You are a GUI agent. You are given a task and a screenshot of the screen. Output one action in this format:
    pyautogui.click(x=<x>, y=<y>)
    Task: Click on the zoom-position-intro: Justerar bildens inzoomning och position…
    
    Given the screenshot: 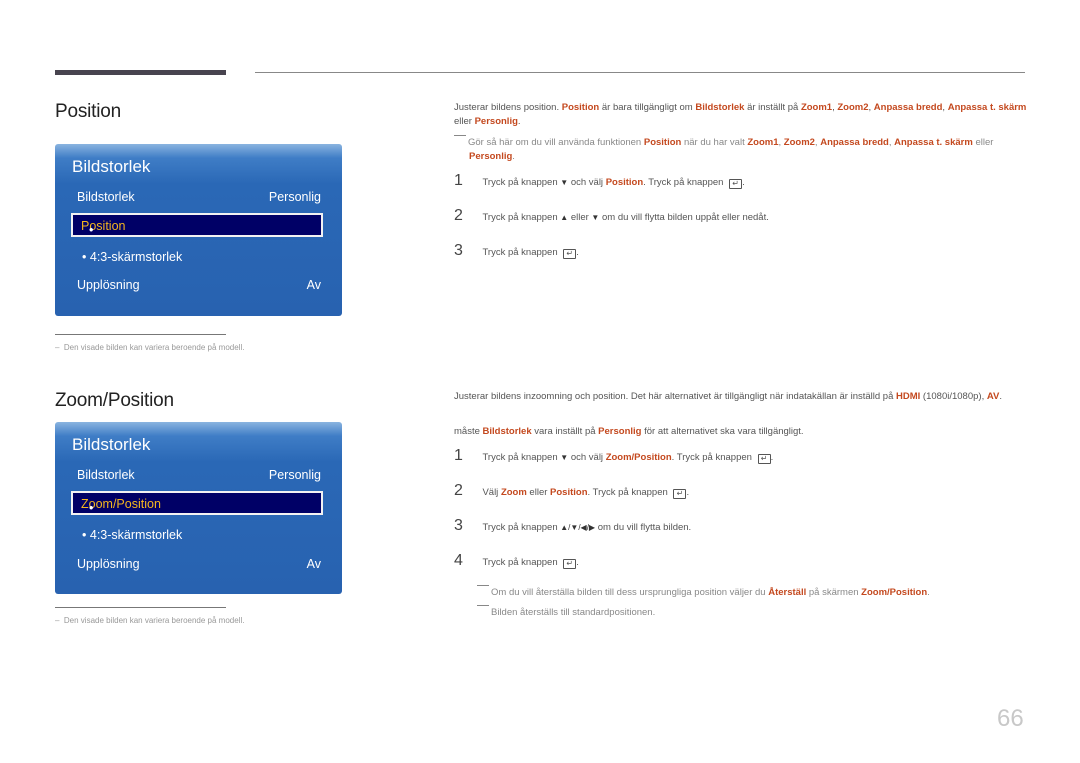 What is the action you would take?
    pyautogui.click(x=728, y=396)
    